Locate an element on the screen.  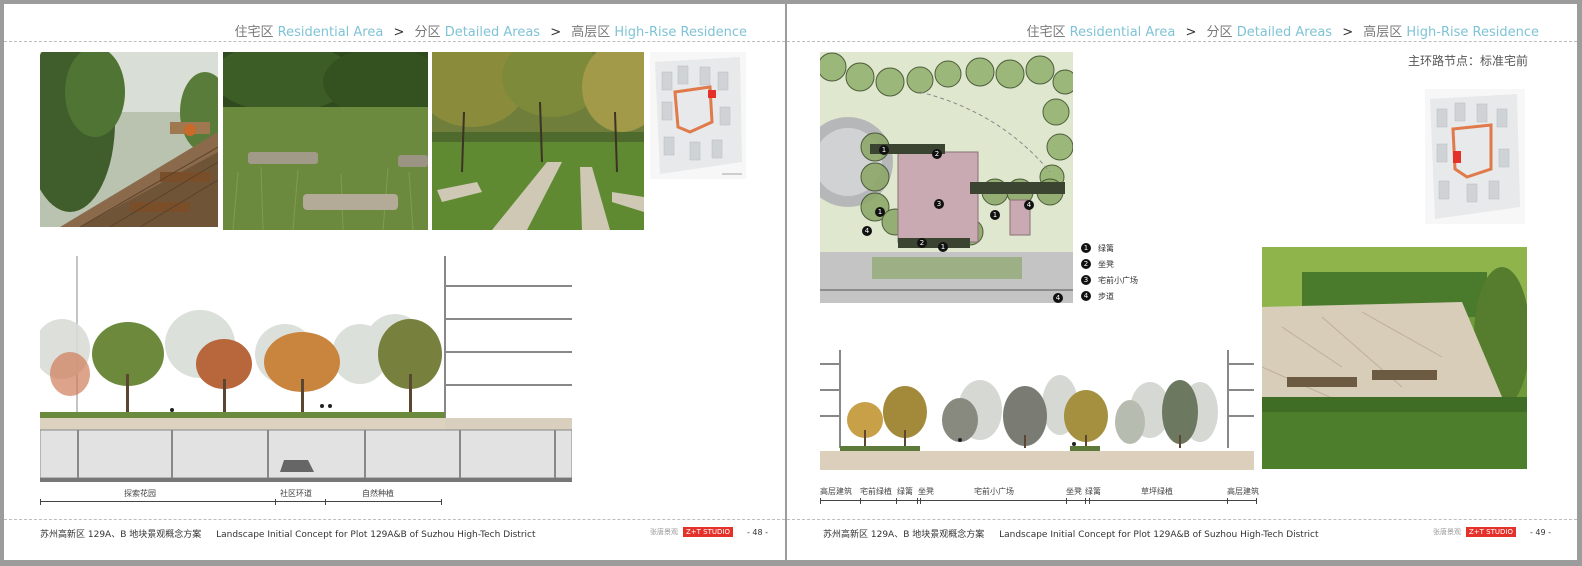
section-elevation-right is located at coordinates (1037, 410).